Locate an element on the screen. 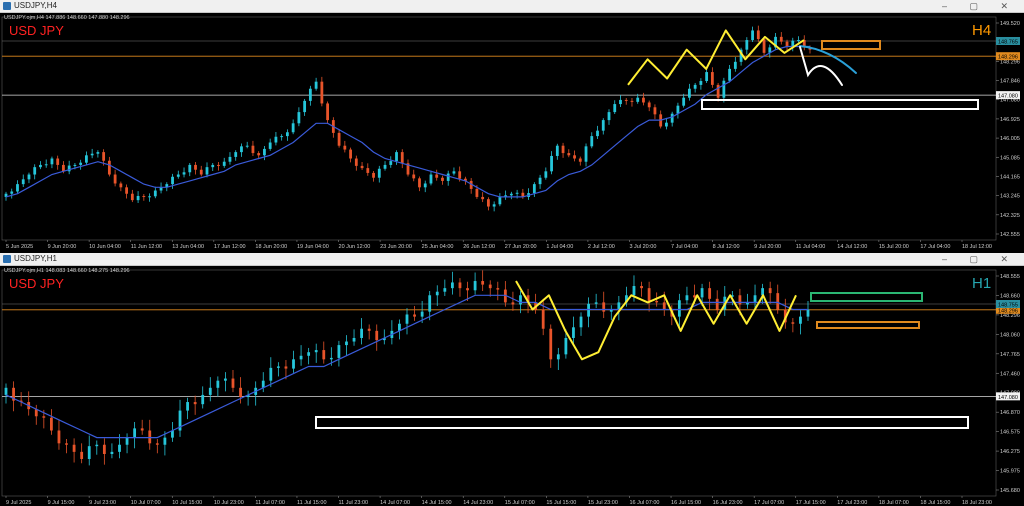 Image resolution: width=1024 pixels, height=506 pixels. zigzag-pattern-line is located at coordinates (716, 57).